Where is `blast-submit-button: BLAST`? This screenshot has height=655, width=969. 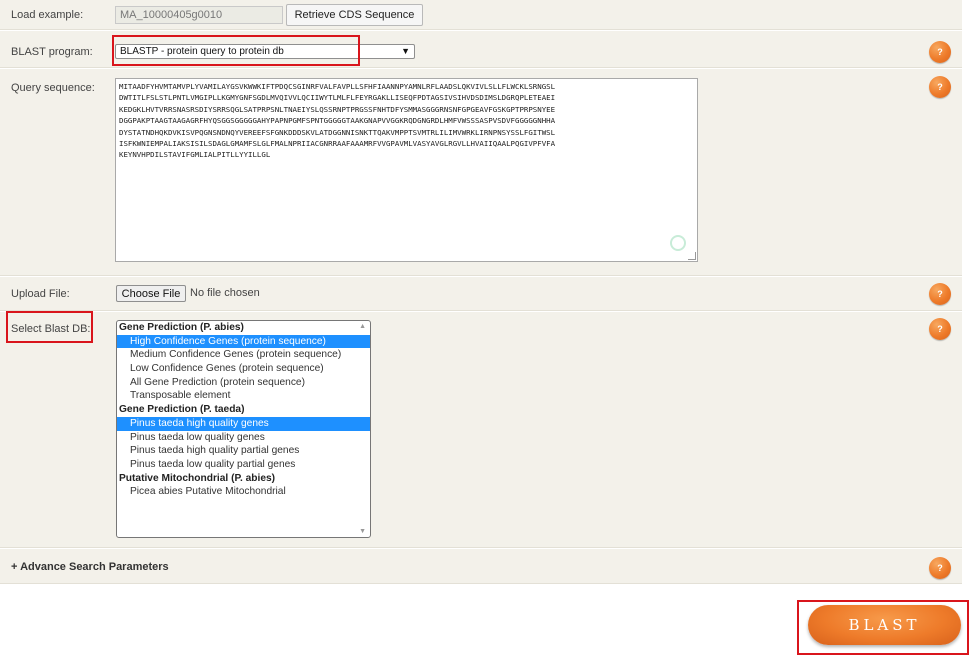 blast-submit-button: BLAST is located at coordinates (884, 625).